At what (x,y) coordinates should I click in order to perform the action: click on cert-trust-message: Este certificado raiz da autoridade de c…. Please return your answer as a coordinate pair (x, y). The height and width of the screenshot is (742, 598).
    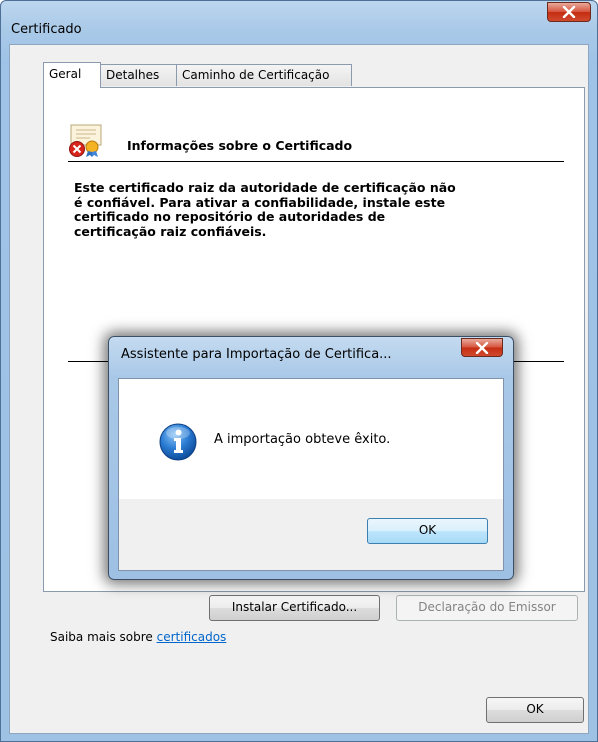
    Looking at the image, I should click on (304, 209).